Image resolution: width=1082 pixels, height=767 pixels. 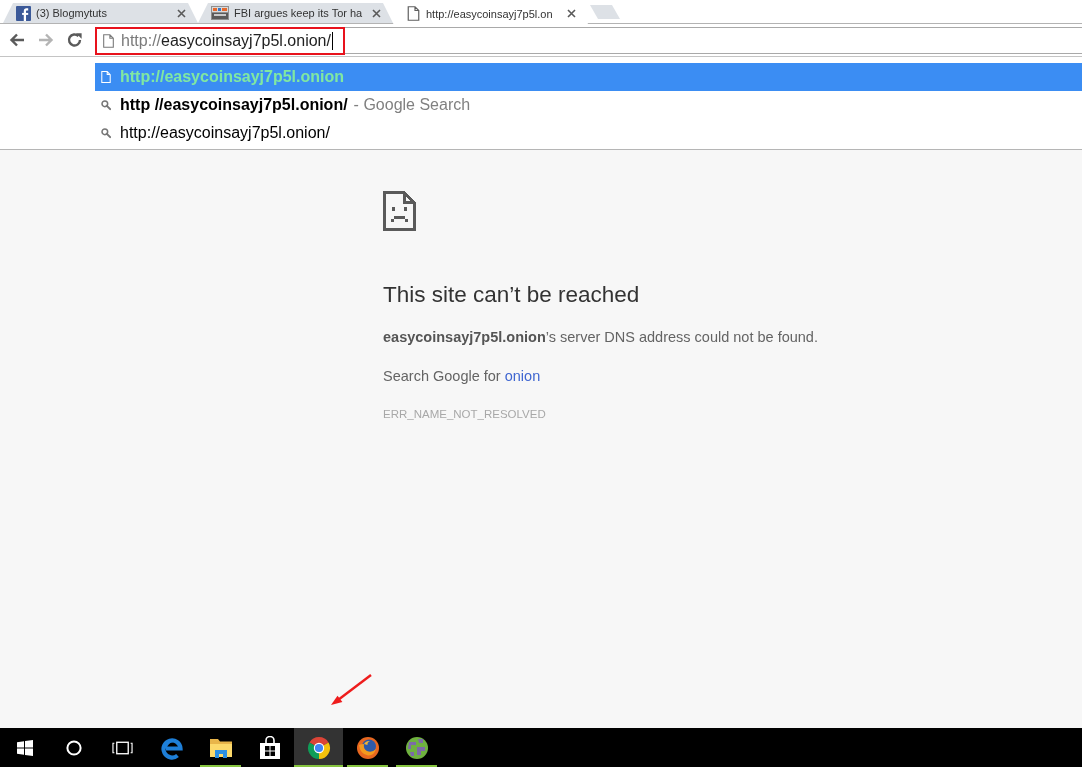 I want to click on tab: FBI argues keep its Tor ha, so click(x=295, y=13).